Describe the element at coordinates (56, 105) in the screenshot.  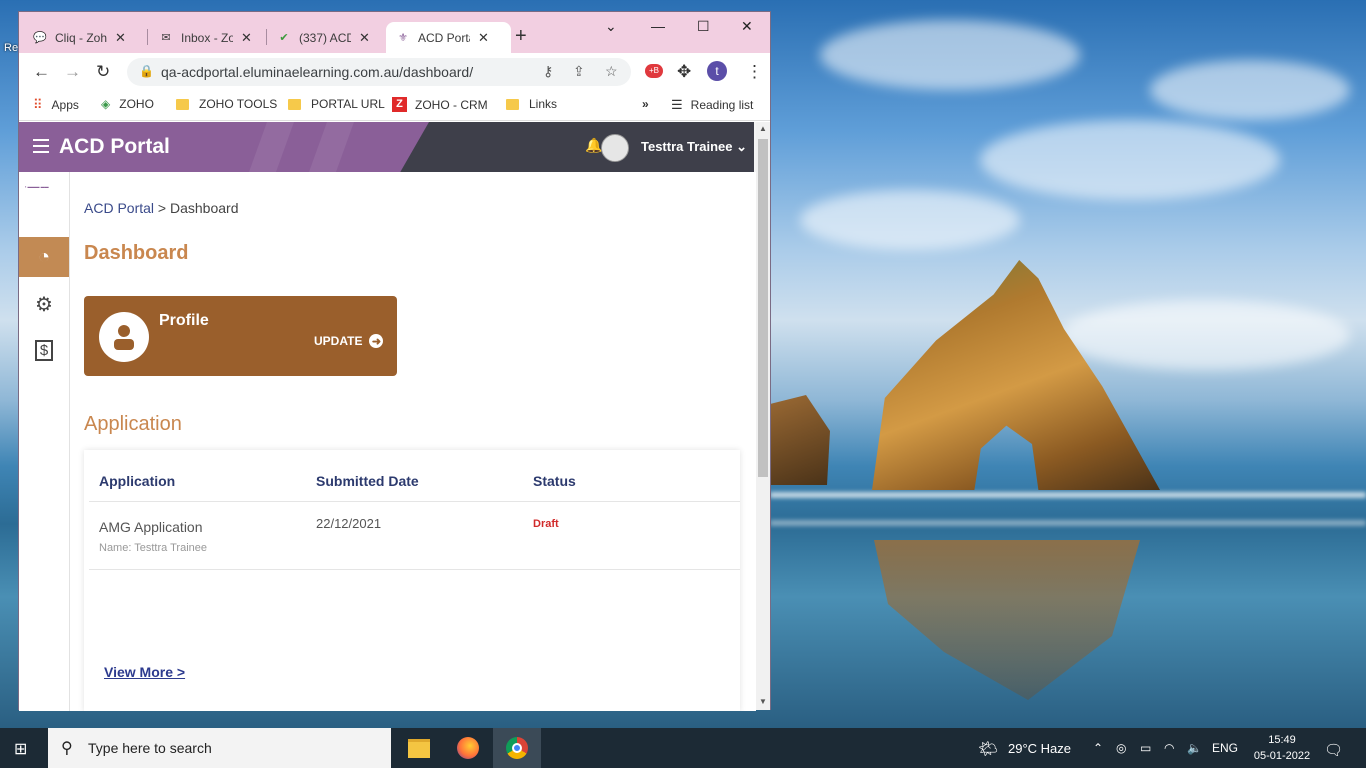
I see `bookmark-apps: ⠿ Apps` at that location.